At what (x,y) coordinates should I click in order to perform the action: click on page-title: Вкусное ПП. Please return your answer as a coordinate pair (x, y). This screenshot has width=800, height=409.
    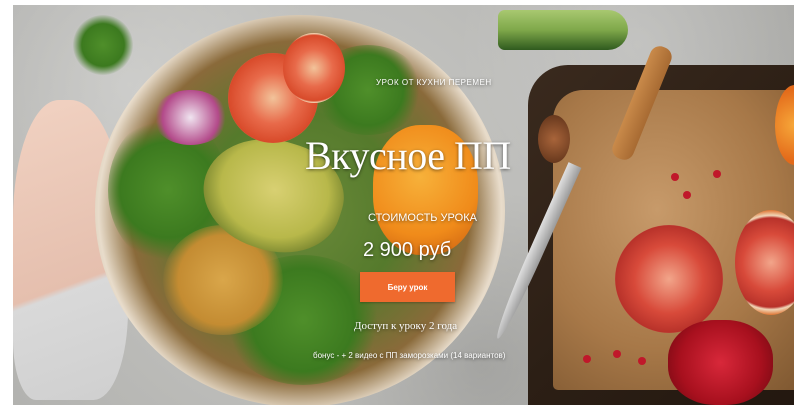
    Looking at the image, I should click on (408, 155).